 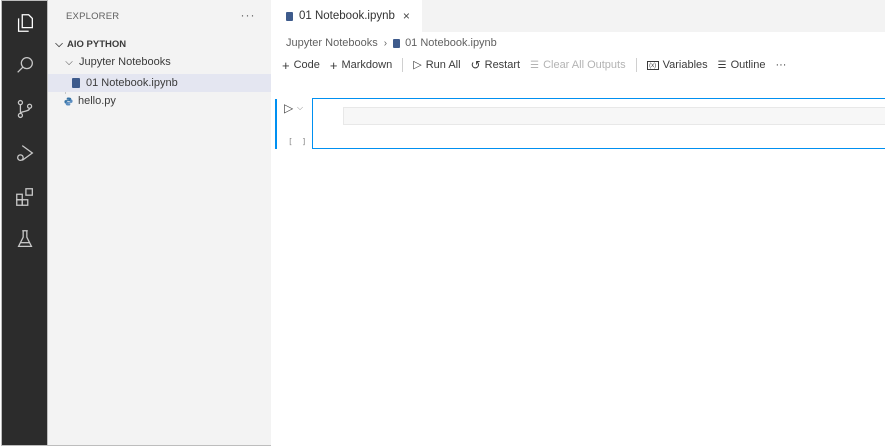 I want to click on workspace-label: AIO PYTHON, so click(x=97, y=44).